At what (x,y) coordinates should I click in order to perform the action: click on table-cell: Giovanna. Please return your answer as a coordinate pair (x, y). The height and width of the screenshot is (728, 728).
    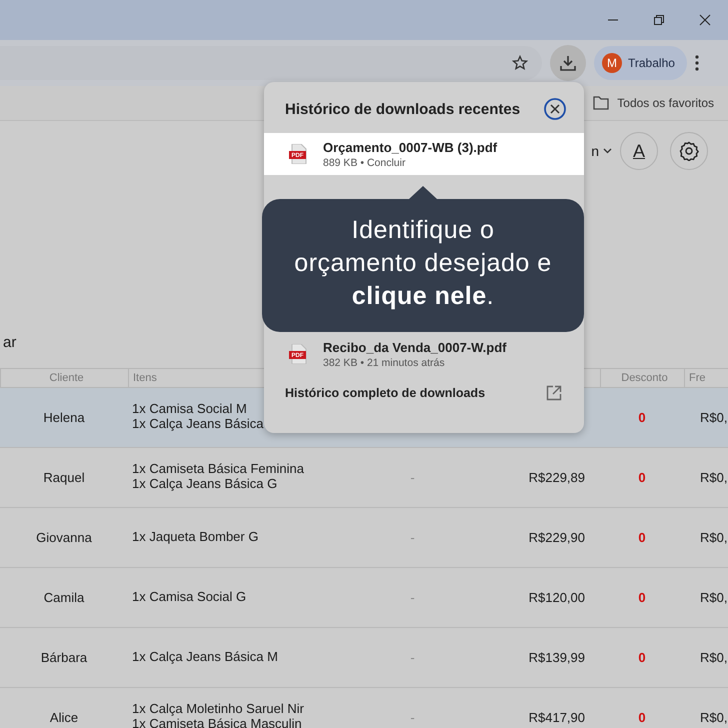
    Looking at the image, I should click on (64, 537).